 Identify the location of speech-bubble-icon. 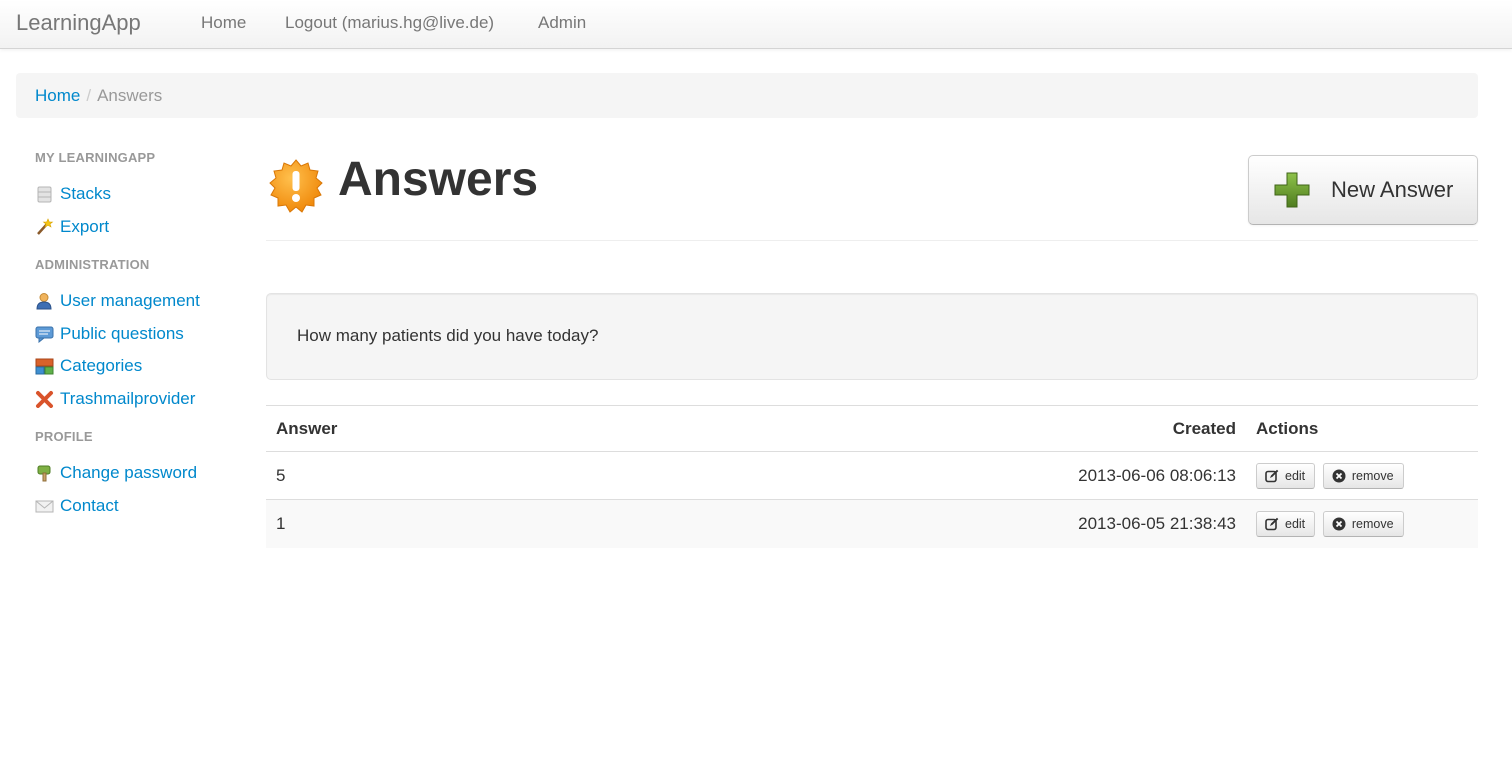
(44, 334).